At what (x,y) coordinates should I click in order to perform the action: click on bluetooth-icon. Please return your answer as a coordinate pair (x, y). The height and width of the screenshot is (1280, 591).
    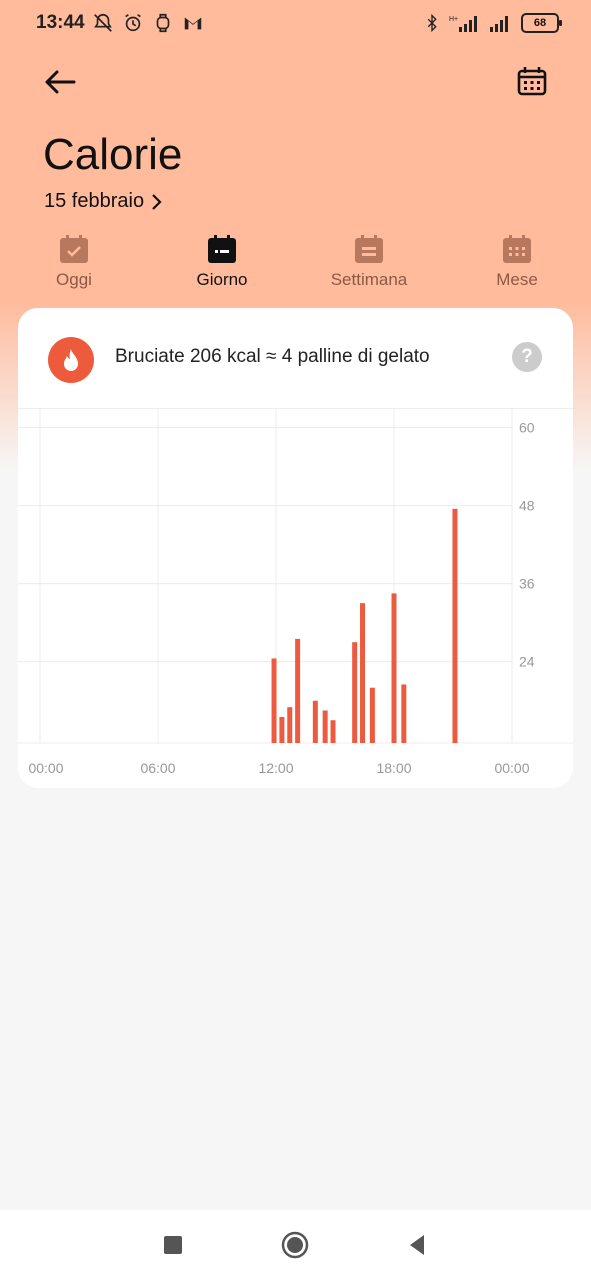
    Looking at the image, I should click on (432, 23).